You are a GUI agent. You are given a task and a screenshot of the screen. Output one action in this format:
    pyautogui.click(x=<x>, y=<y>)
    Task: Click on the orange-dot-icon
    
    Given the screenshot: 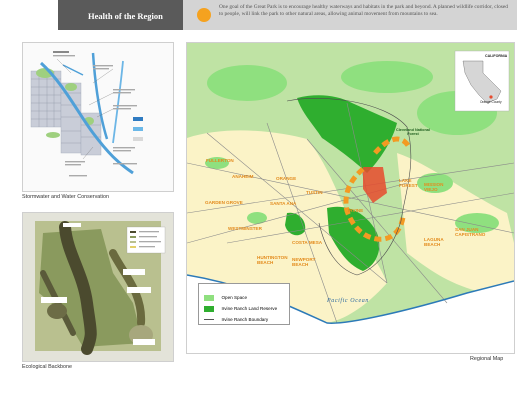 What is the action you would take?
    pyautogui.click(x=204, y=15)
    